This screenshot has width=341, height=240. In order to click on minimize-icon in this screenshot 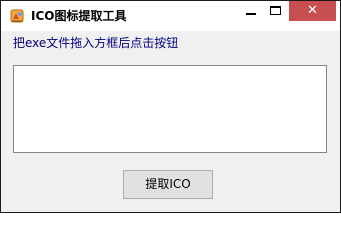, I will do `click(251, 14)`.